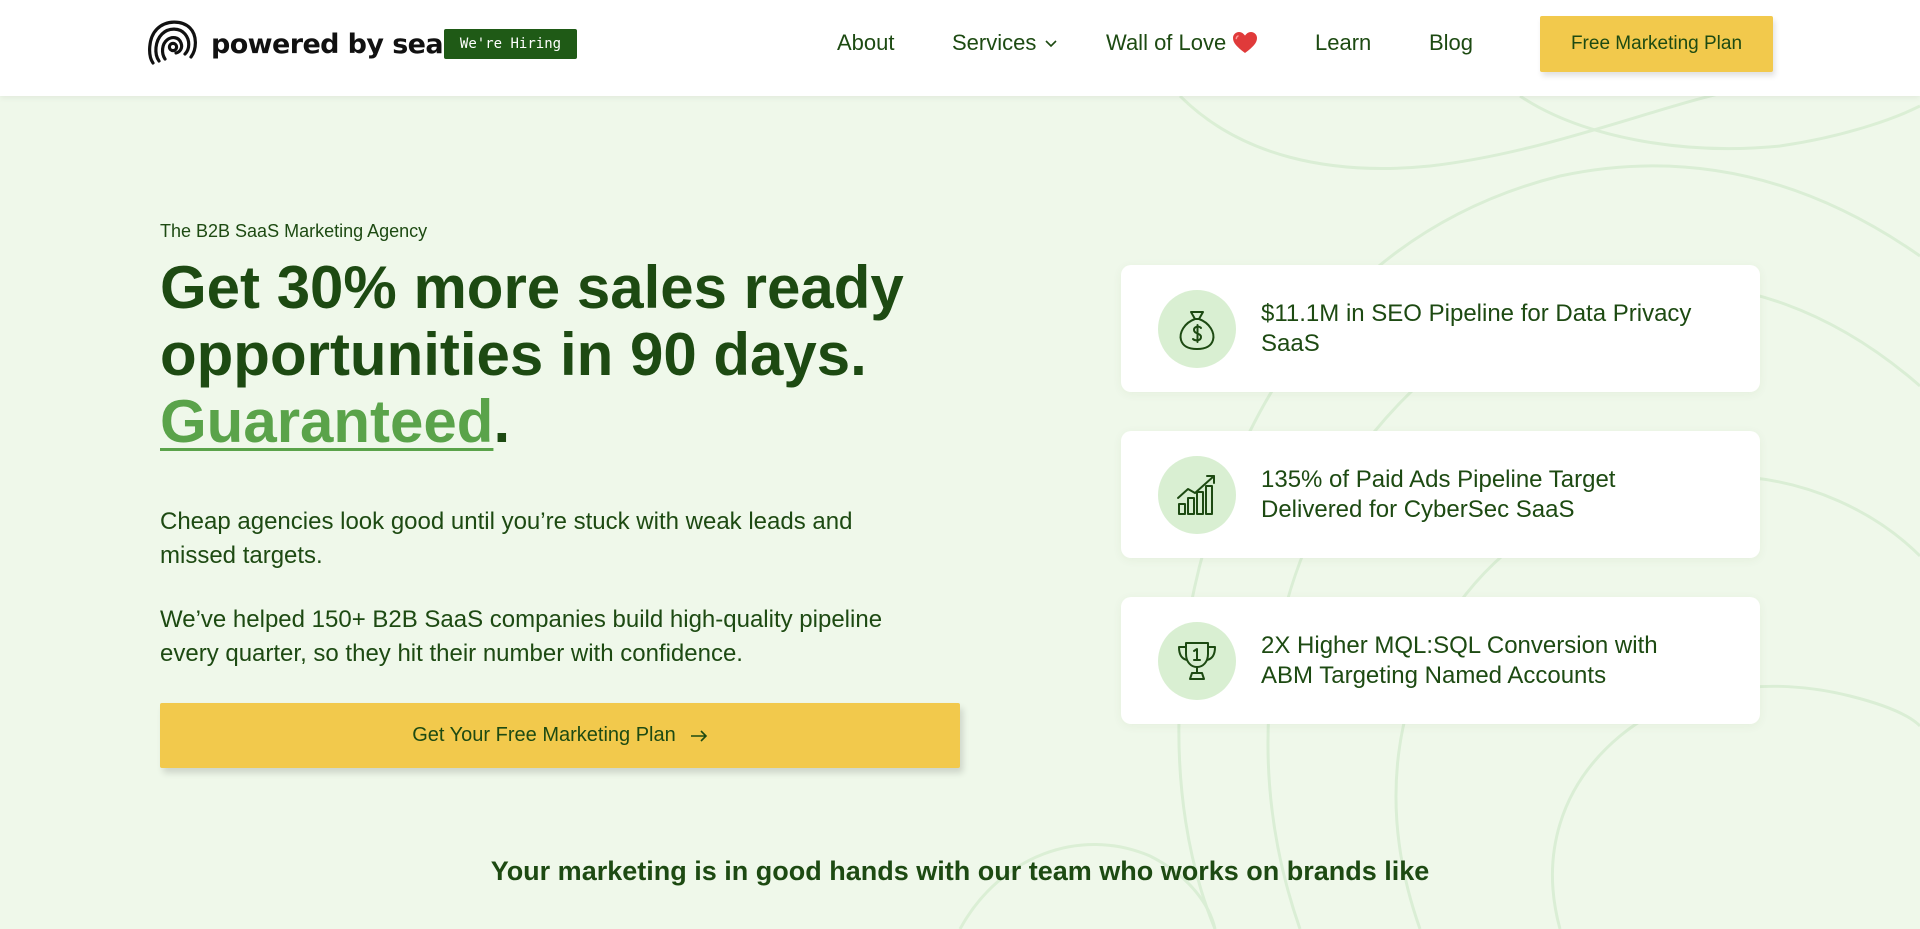 Image resolution: width=1920 pixels, height=929 pixels. What do you see at coordinates (1166, 42) in the screenshot?
I see `nav-wall-of-love-label: Wall of Love` at bounding box center [1166, 42].